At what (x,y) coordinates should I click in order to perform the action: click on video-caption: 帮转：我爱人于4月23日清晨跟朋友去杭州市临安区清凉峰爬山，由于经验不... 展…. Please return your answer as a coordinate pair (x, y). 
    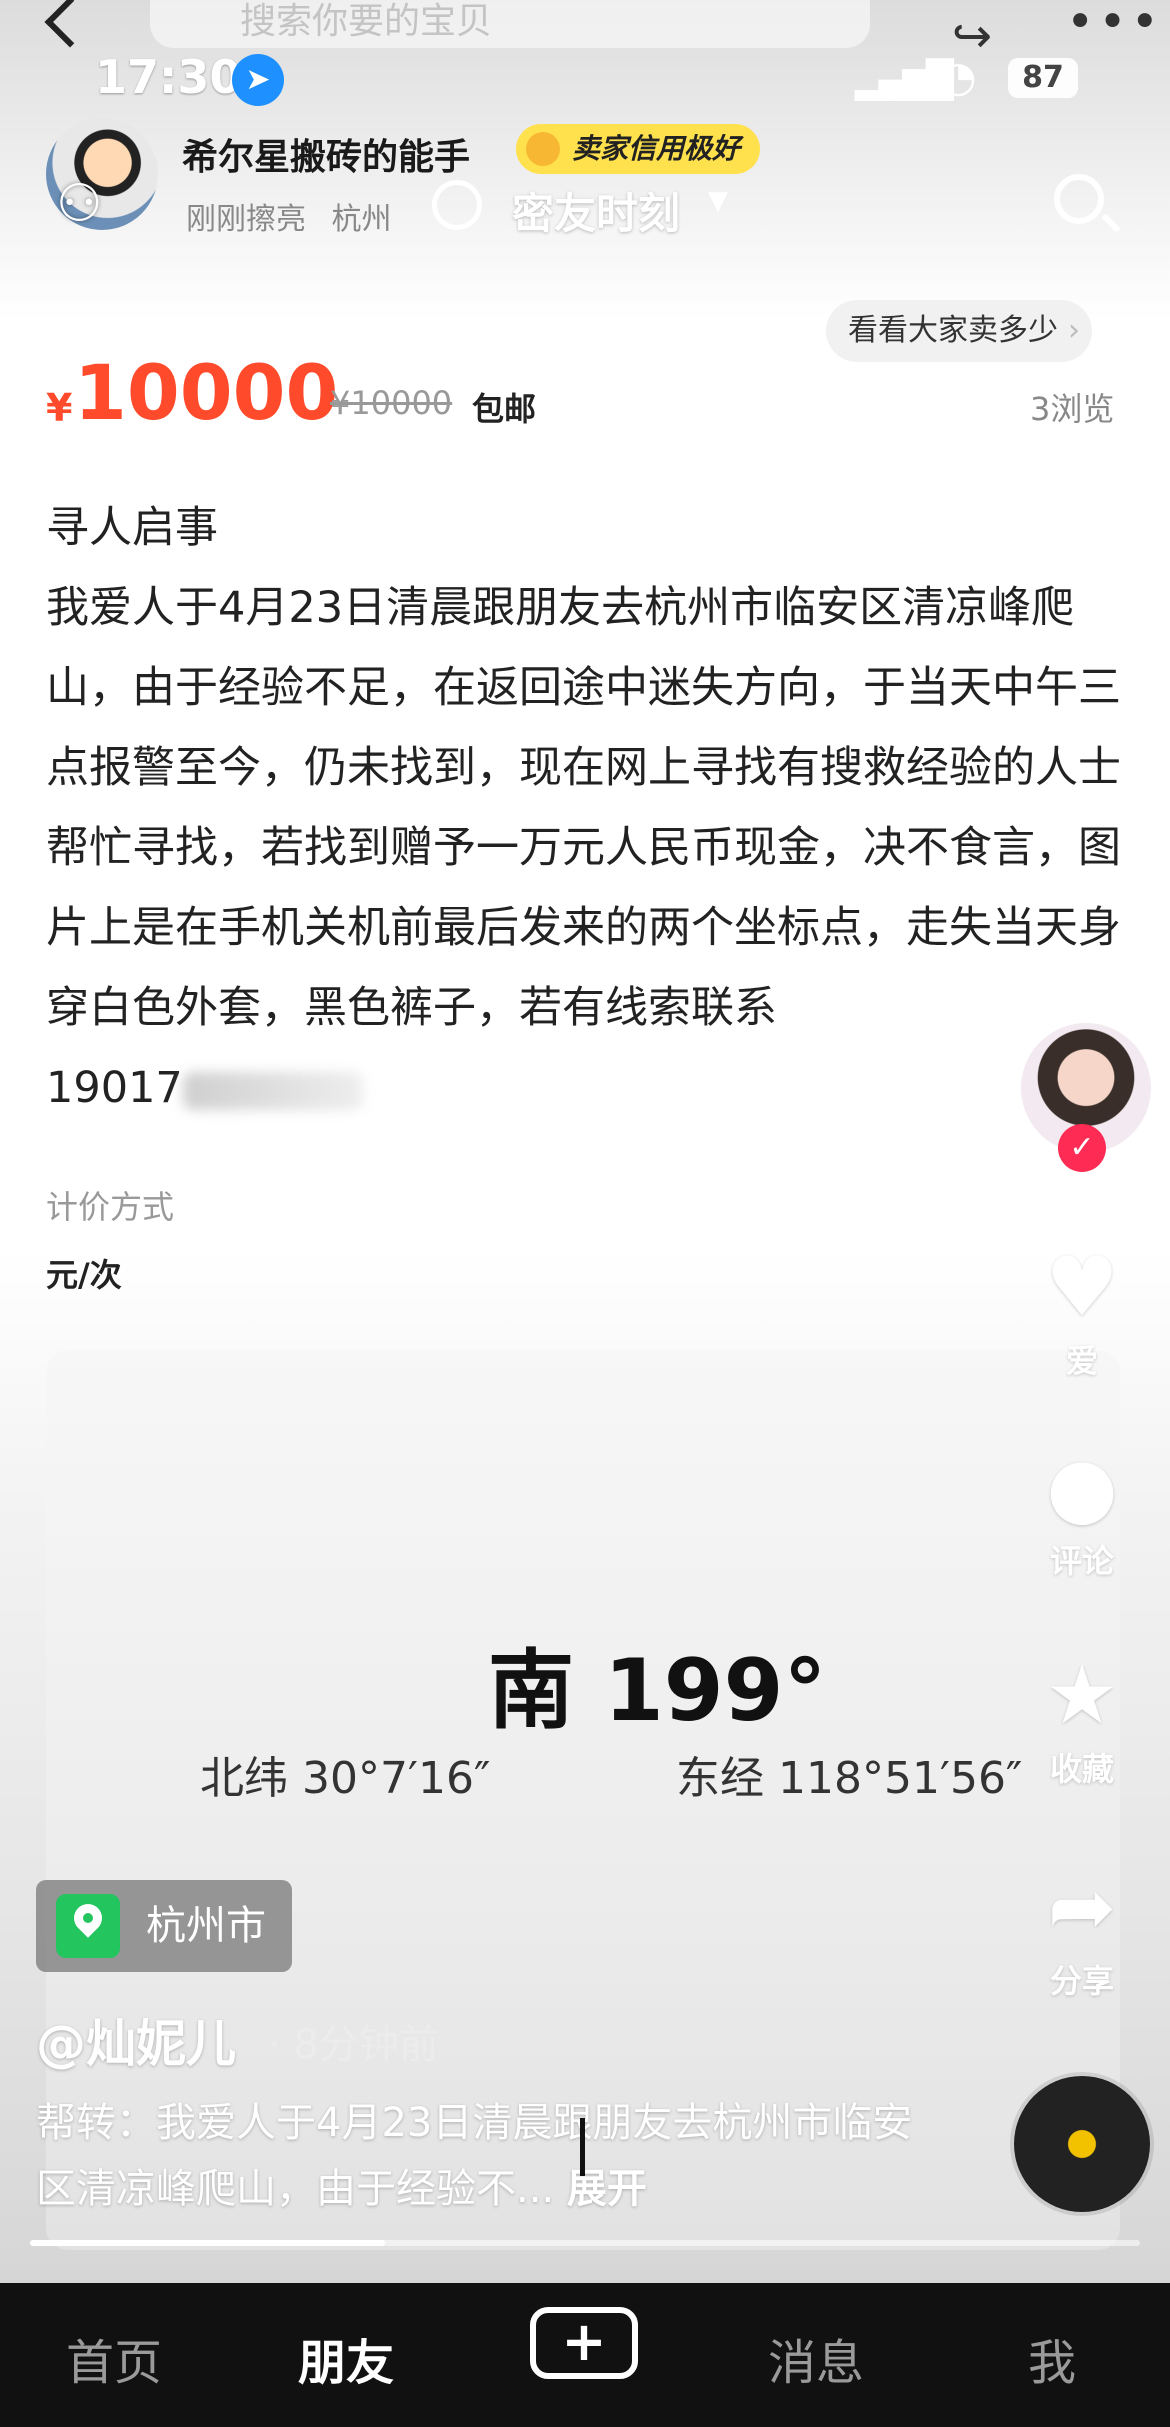
    Looking at the image, I should click on (486, 2156).